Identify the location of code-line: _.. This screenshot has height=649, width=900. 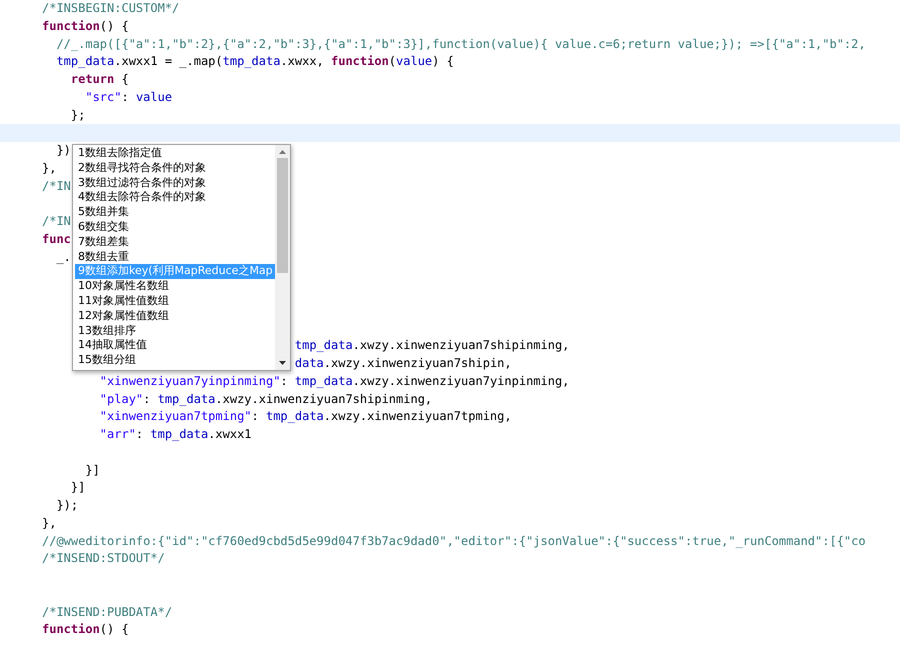
(63, 257).